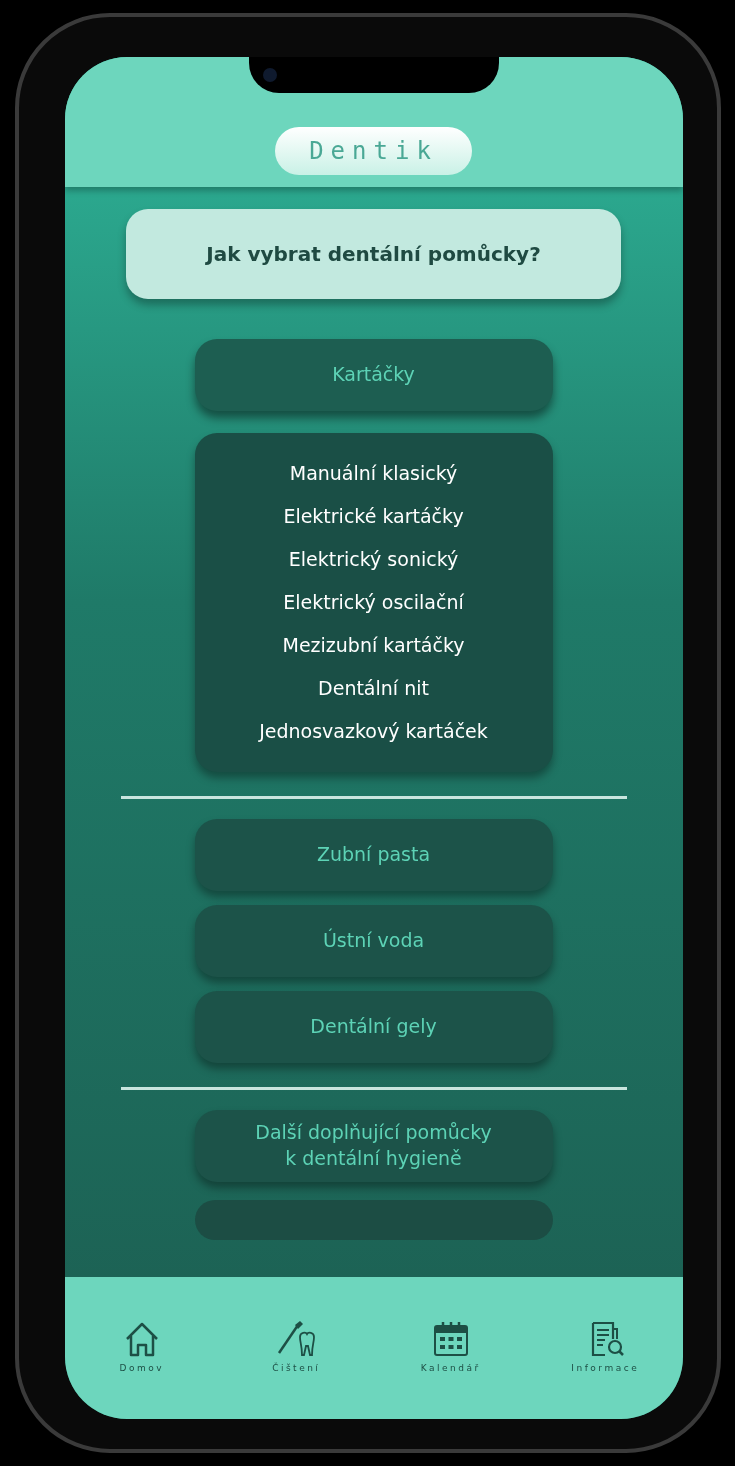 The height and width of the screenshot is (1466, 735). What do you see at coordinates (373, 602) in the screenshot?
I see `submenu-item: Elektrický oscilační` at bounding box center [373, 602].